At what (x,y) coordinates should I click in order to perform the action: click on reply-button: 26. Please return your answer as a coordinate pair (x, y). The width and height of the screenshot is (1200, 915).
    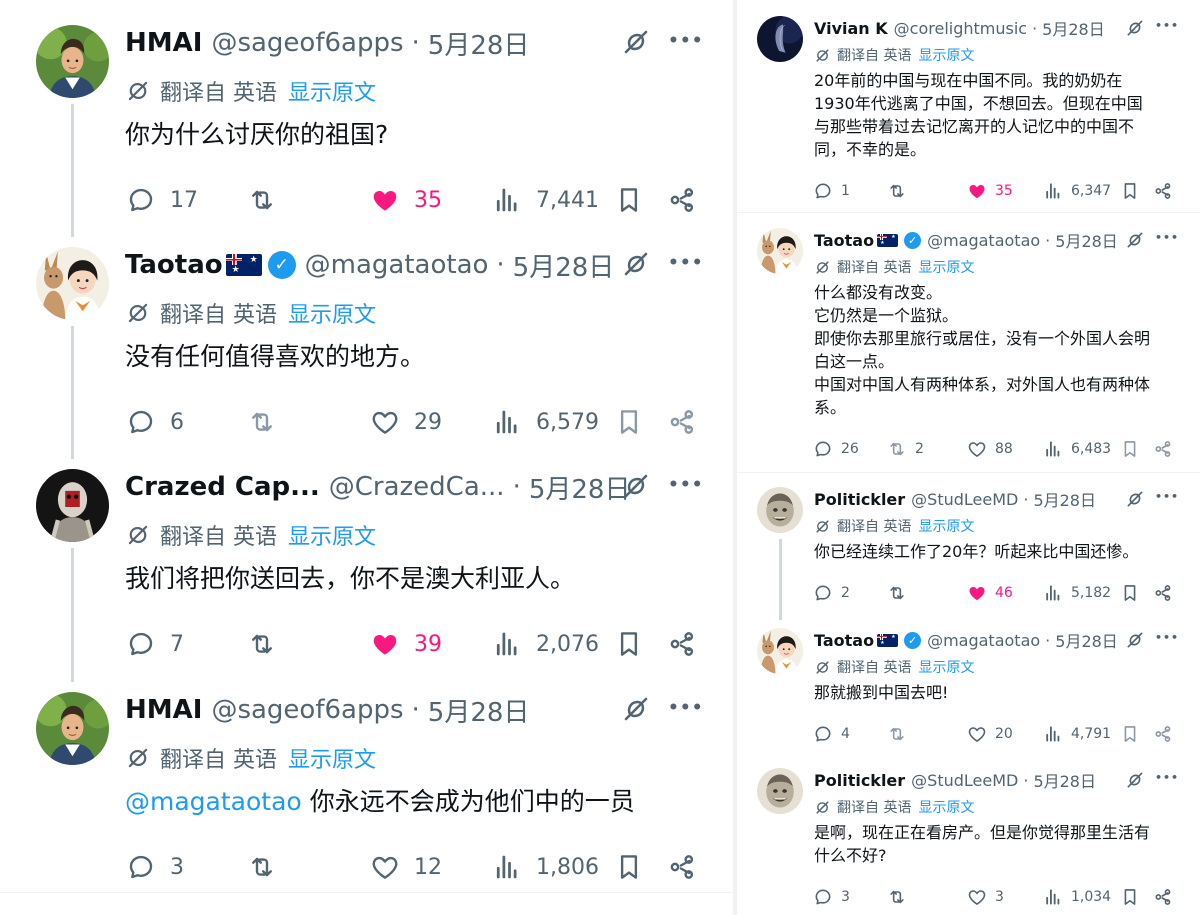
    Looking at the image, I should click on (836, 449).